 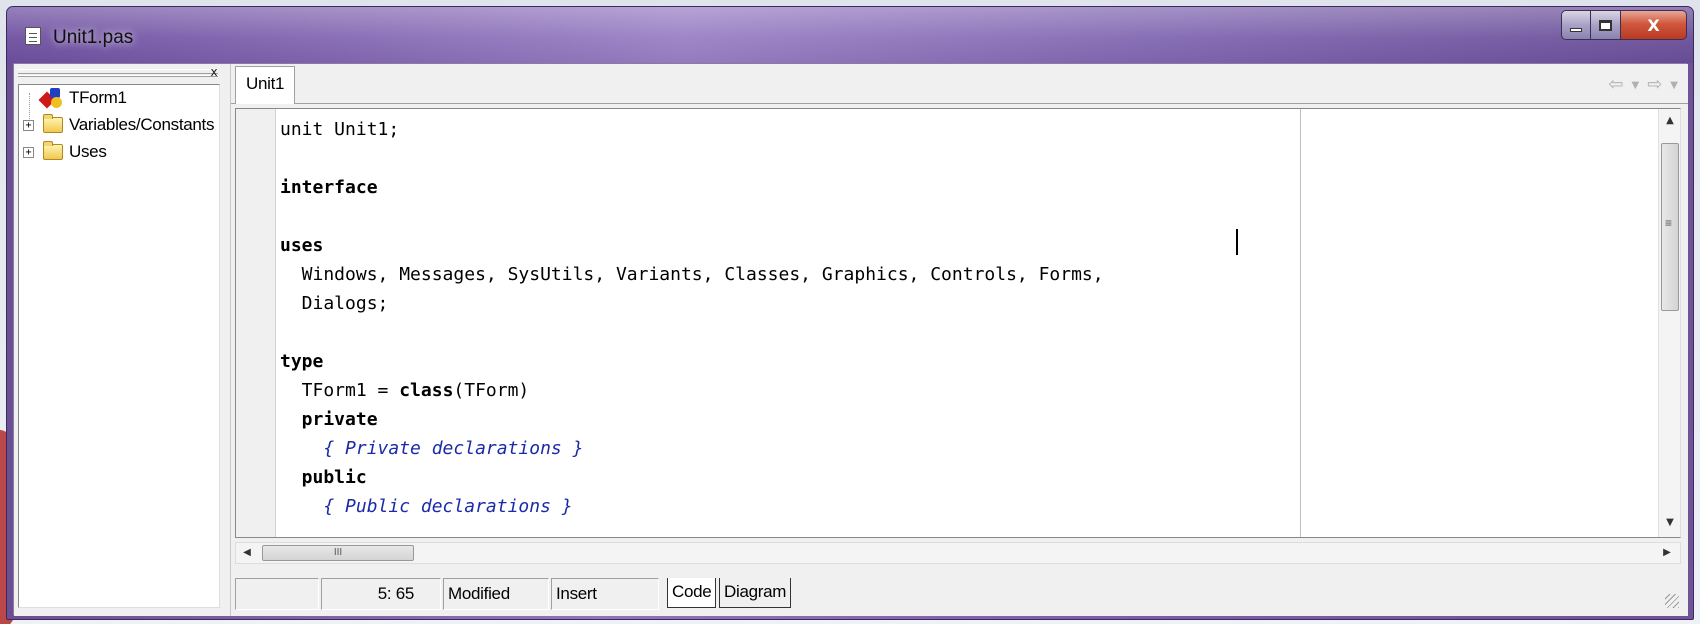 I want to click on code-line: private, so click(x=965, y=419).